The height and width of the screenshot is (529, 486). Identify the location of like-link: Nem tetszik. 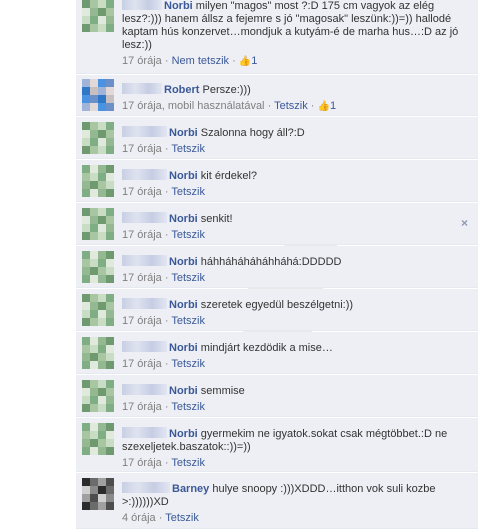
(200, 61).